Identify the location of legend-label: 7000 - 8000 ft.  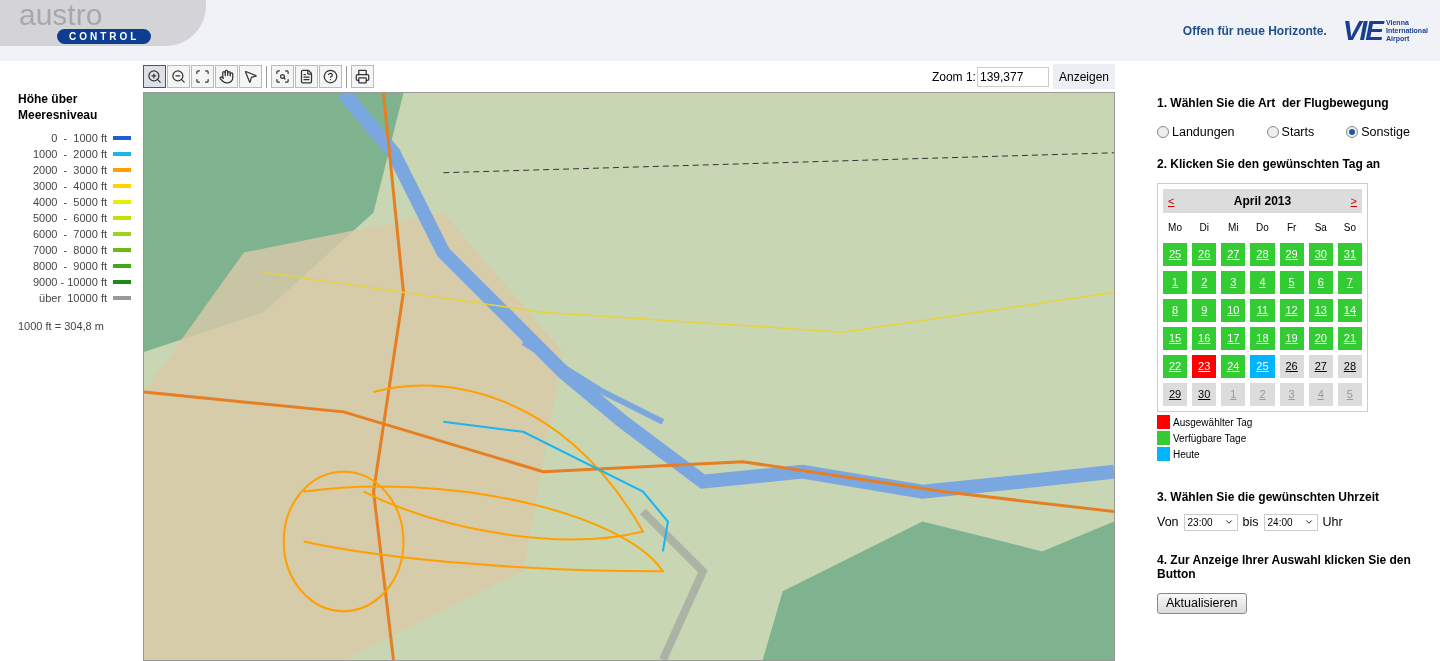
(70, 250).